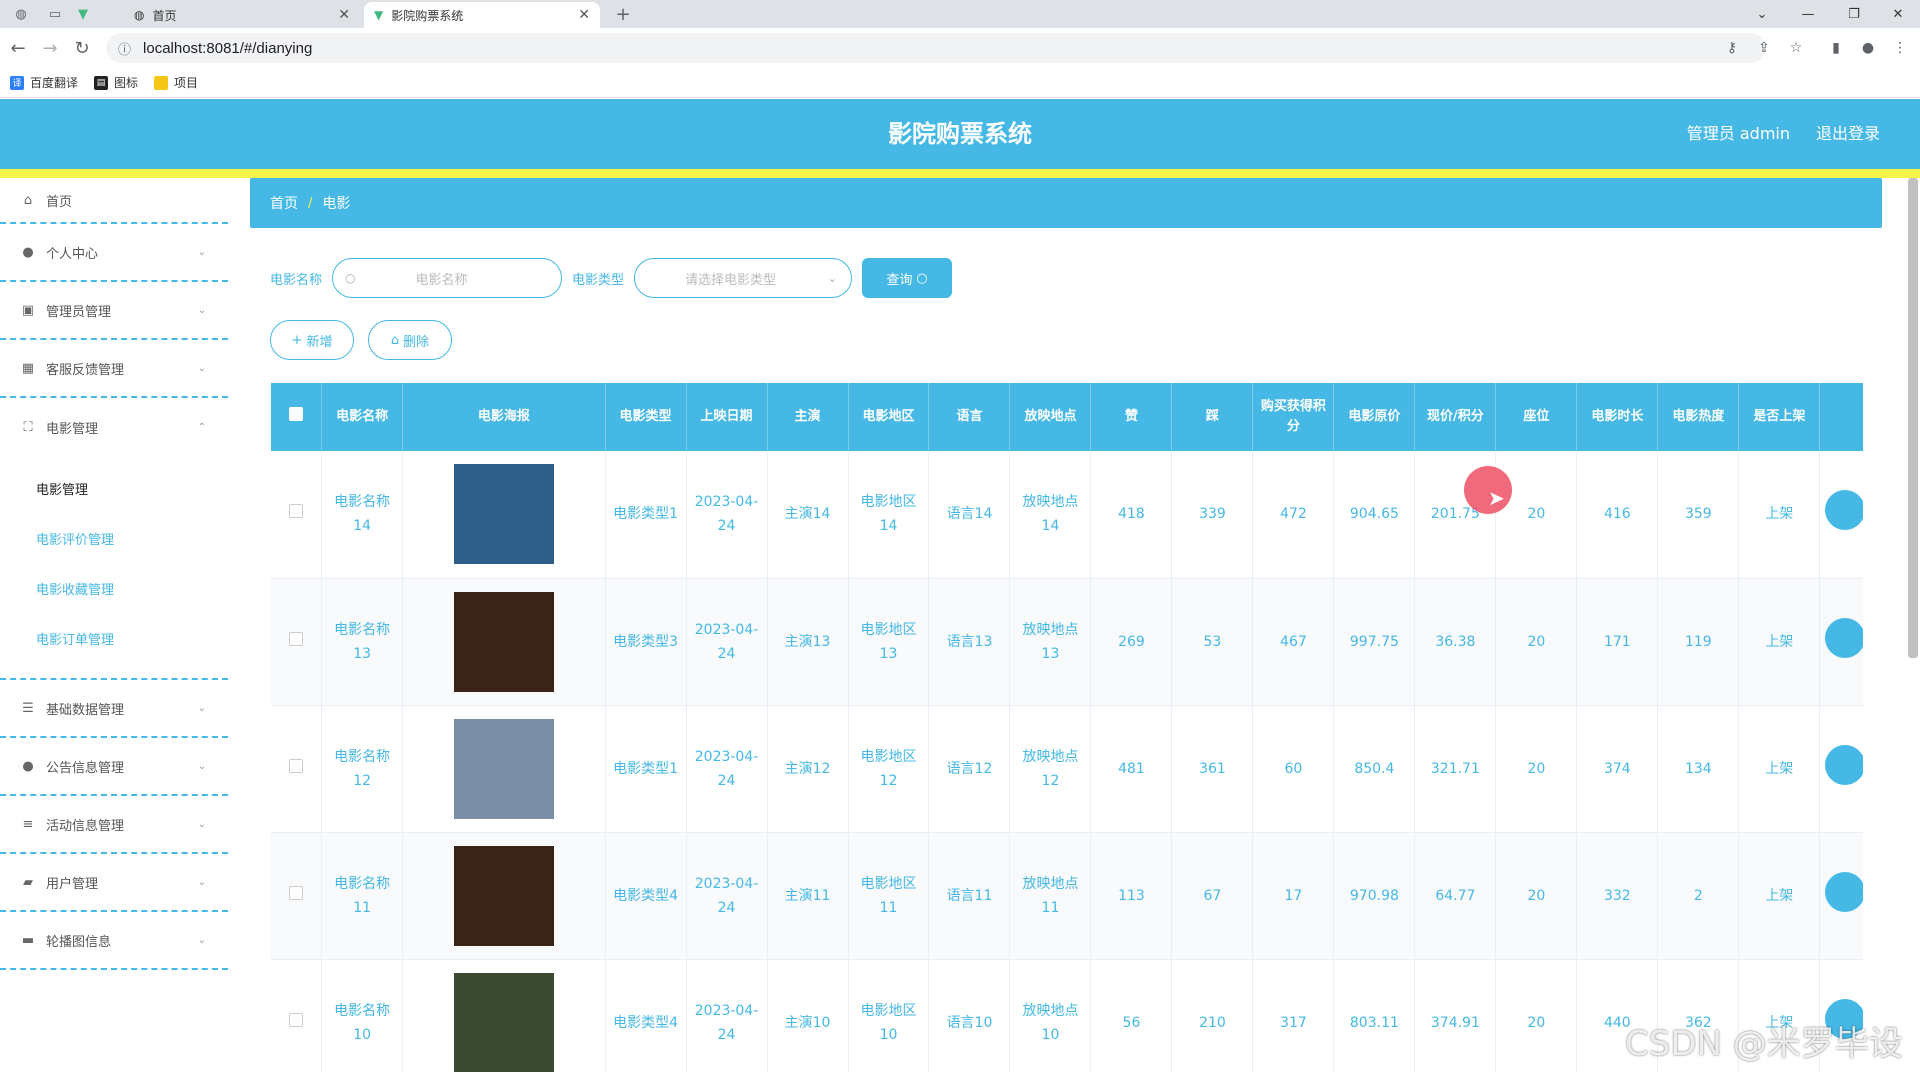  What do you see at coordinates (1796, 48) in the screenshot?
I see `star-icon: ☆` at bounding box center [1796, 48].